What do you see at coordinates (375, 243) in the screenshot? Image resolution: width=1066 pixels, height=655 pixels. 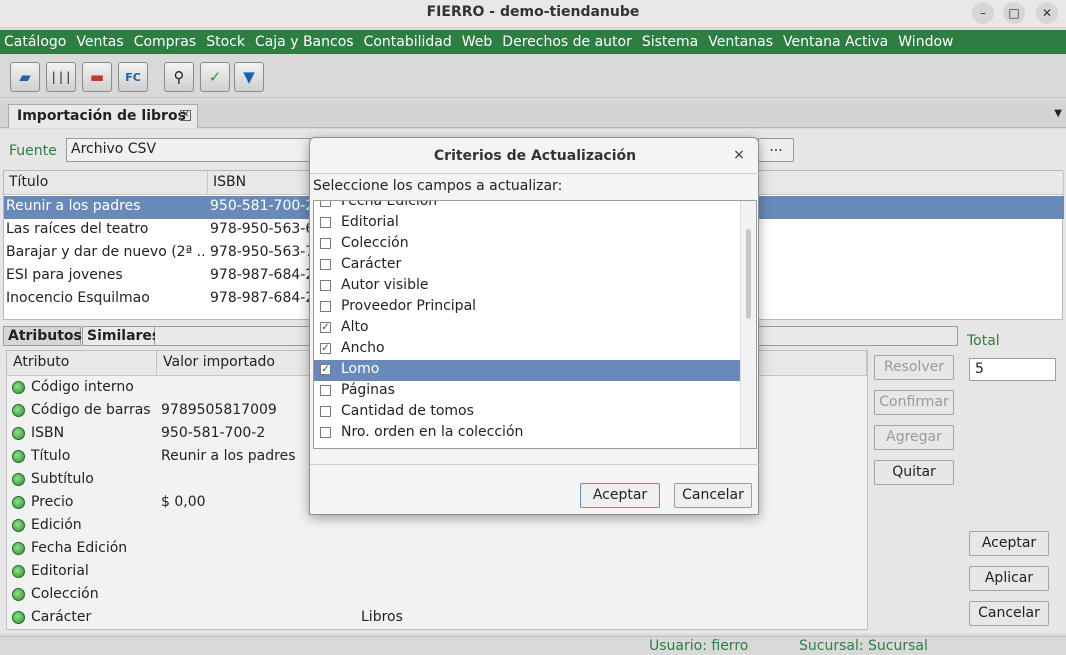 I see `item-label: Colección` at bounding box center [375, 243].